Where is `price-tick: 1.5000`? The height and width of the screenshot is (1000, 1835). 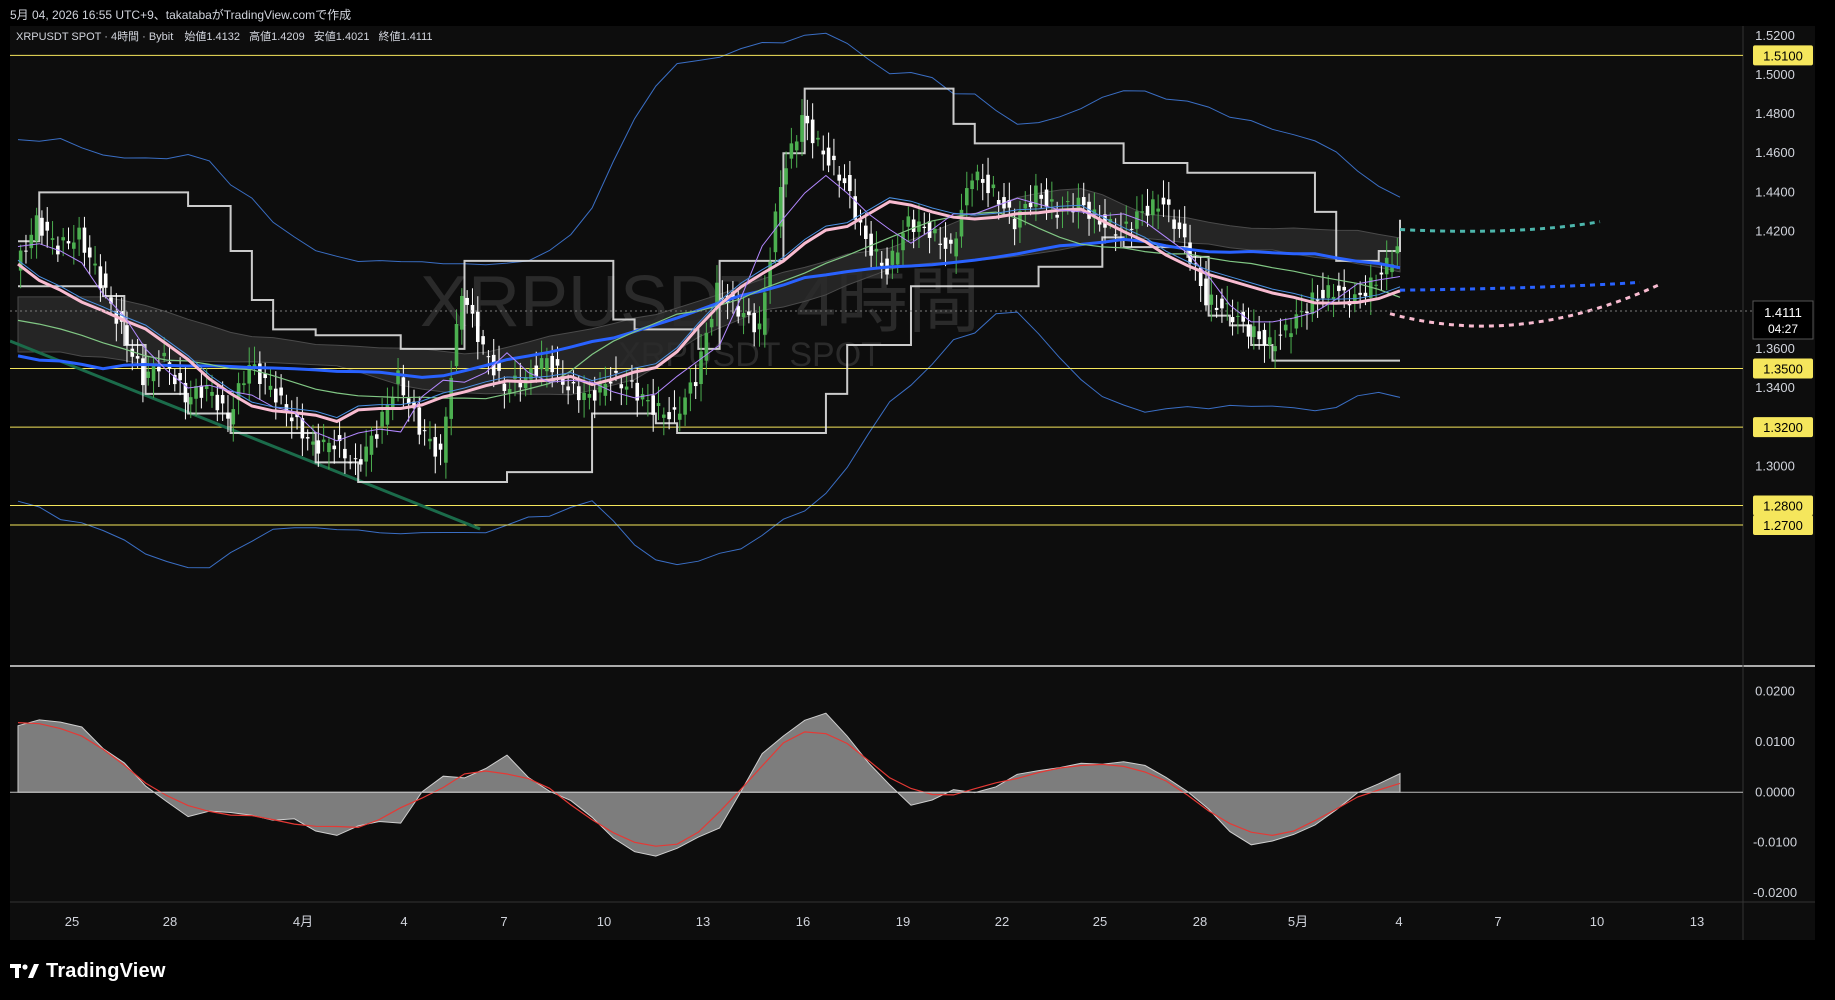
price-tick: 1.5000 is located at coordinates (1775, 74).